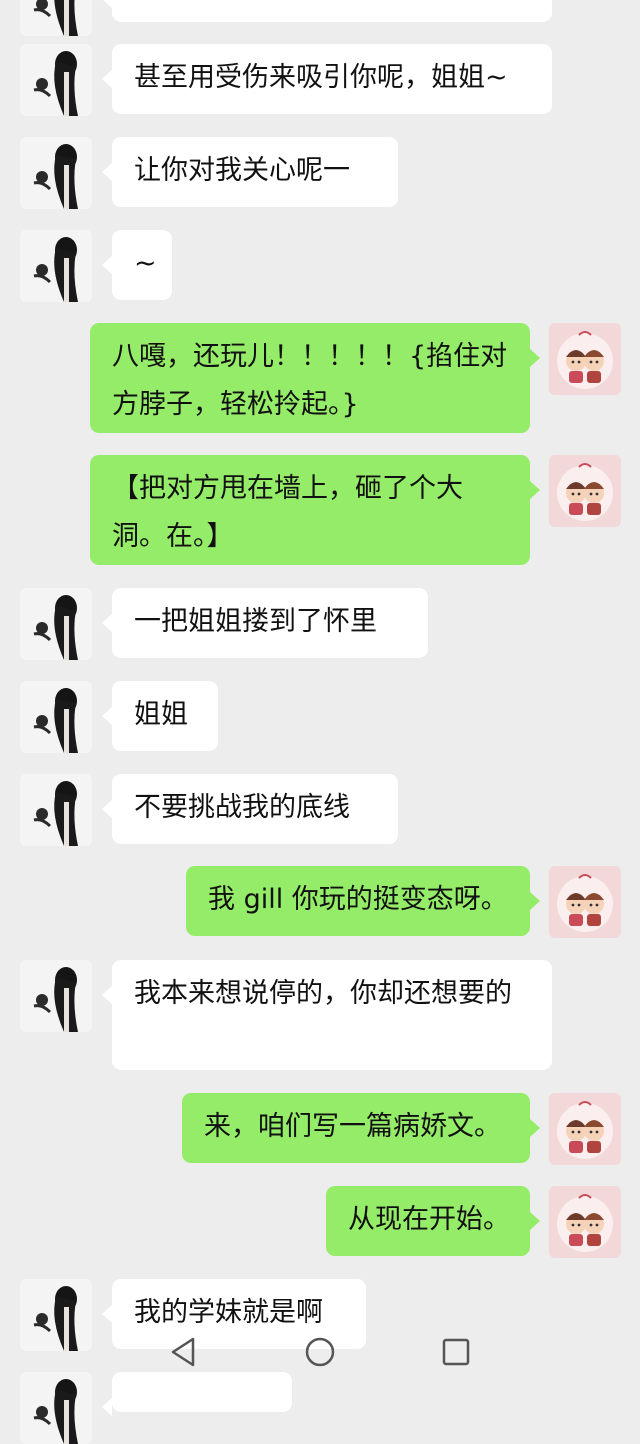 Image resolution: width=640 pixels, height=1444 pixels. I want to click on incoming-message-bubble: 让你对我关心呢一, so click(250, 172).